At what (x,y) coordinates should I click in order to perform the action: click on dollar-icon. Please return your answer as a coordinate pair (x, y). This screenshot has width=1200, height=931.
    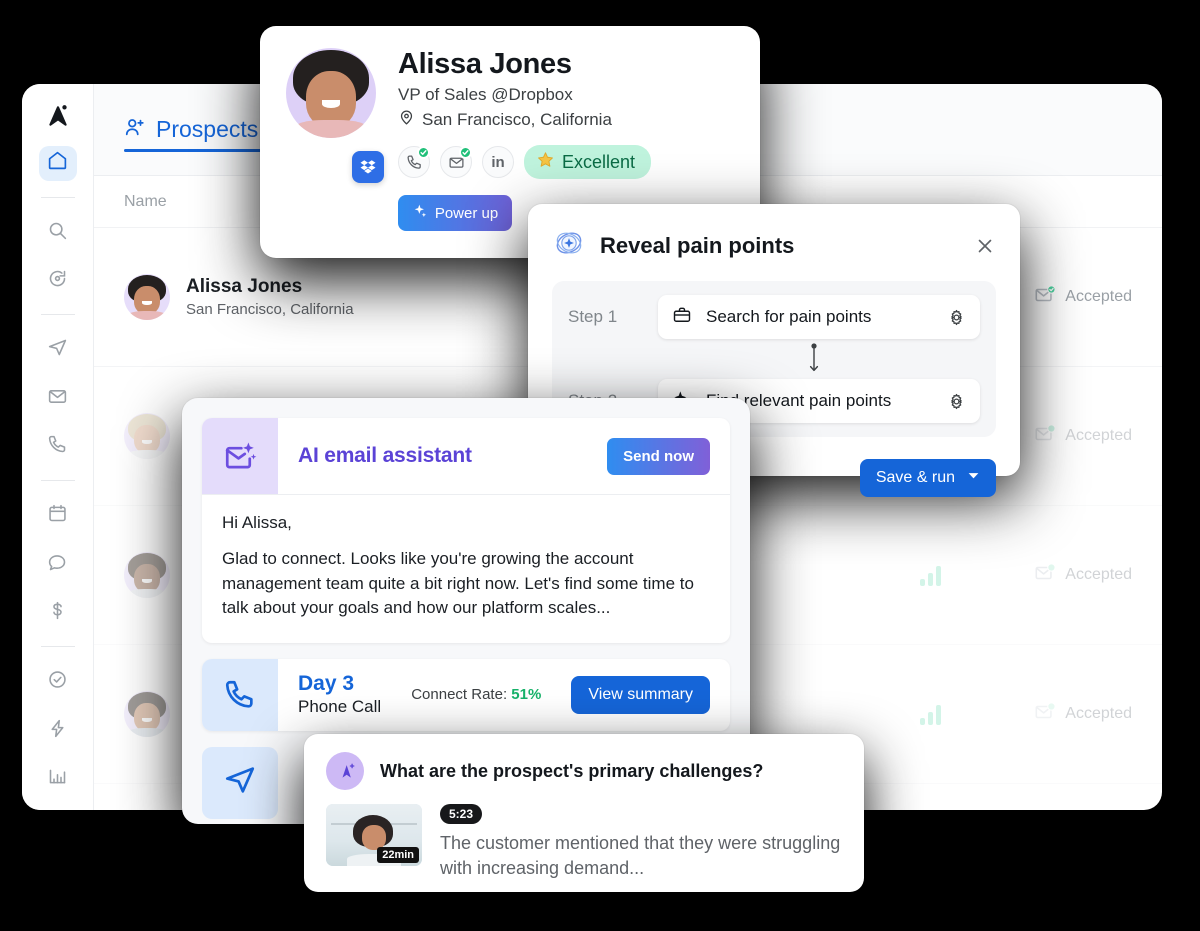
    Looking at the image, I should click on (57, 613).